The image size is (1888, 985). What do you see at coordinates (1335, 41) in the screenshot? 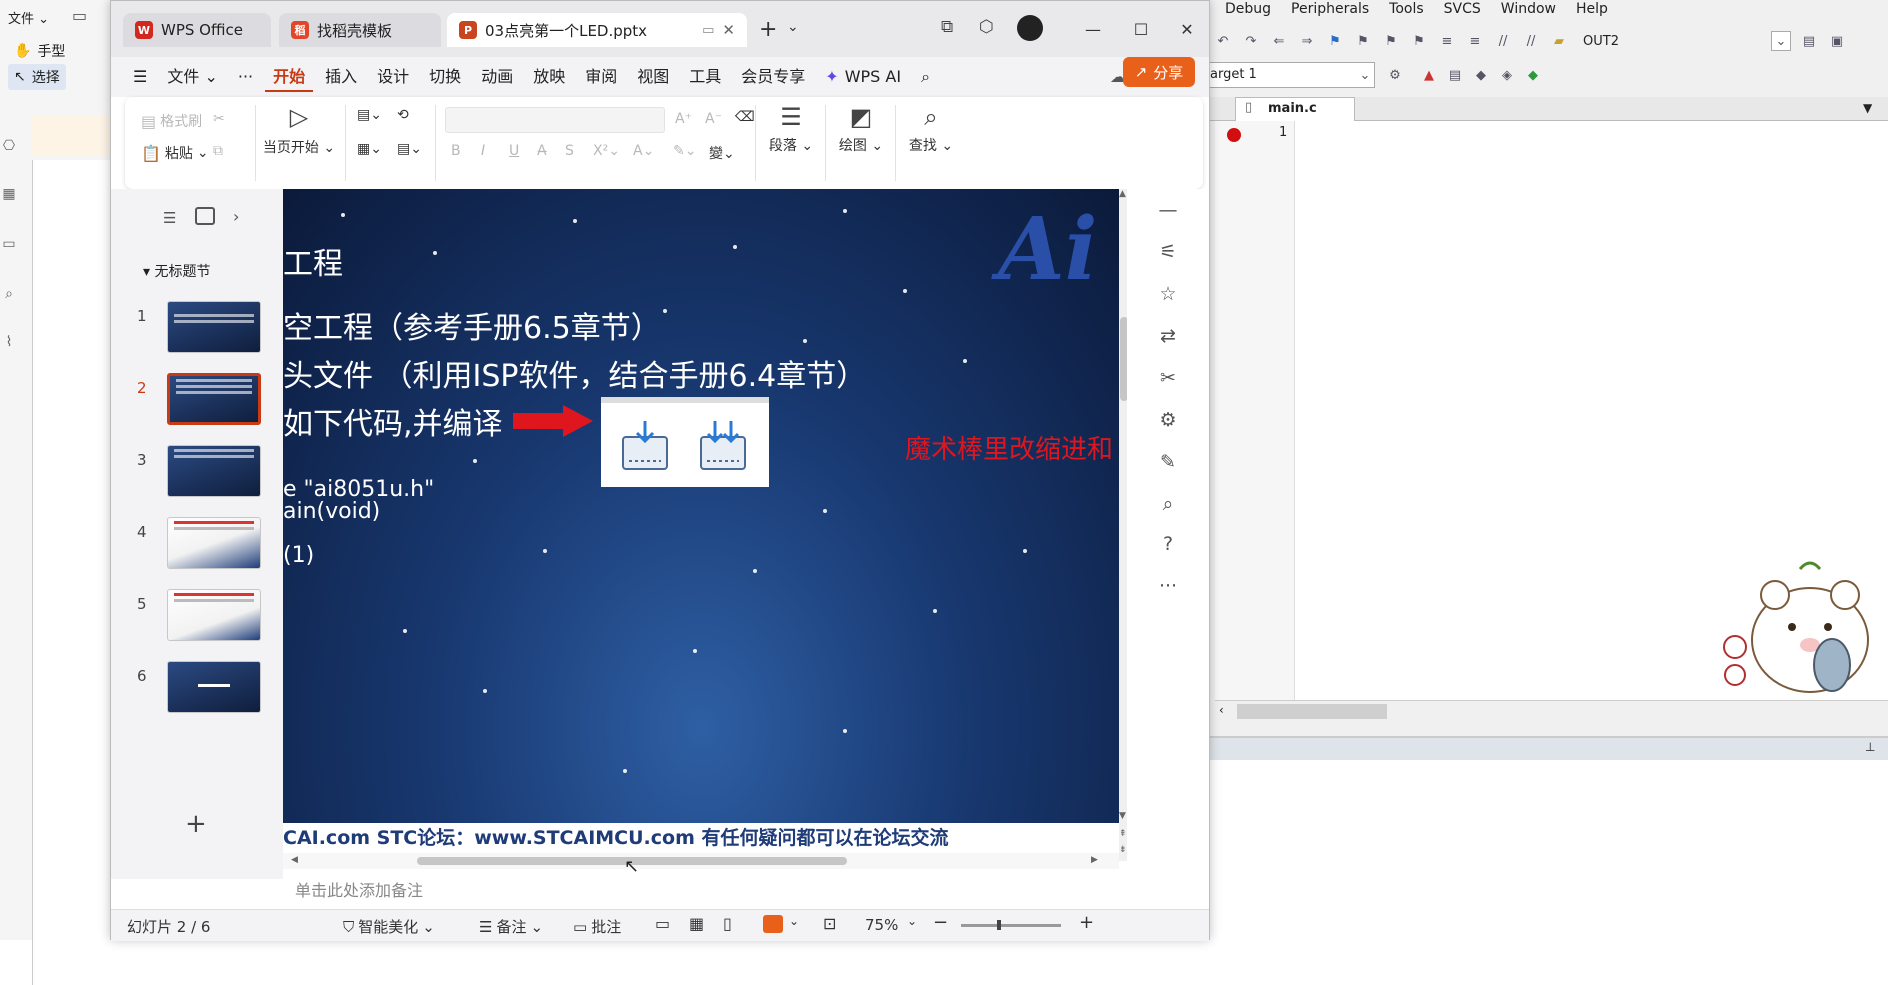
I see `bookmark-flag-icon: ⚑` at bounding box center [1335, 41].